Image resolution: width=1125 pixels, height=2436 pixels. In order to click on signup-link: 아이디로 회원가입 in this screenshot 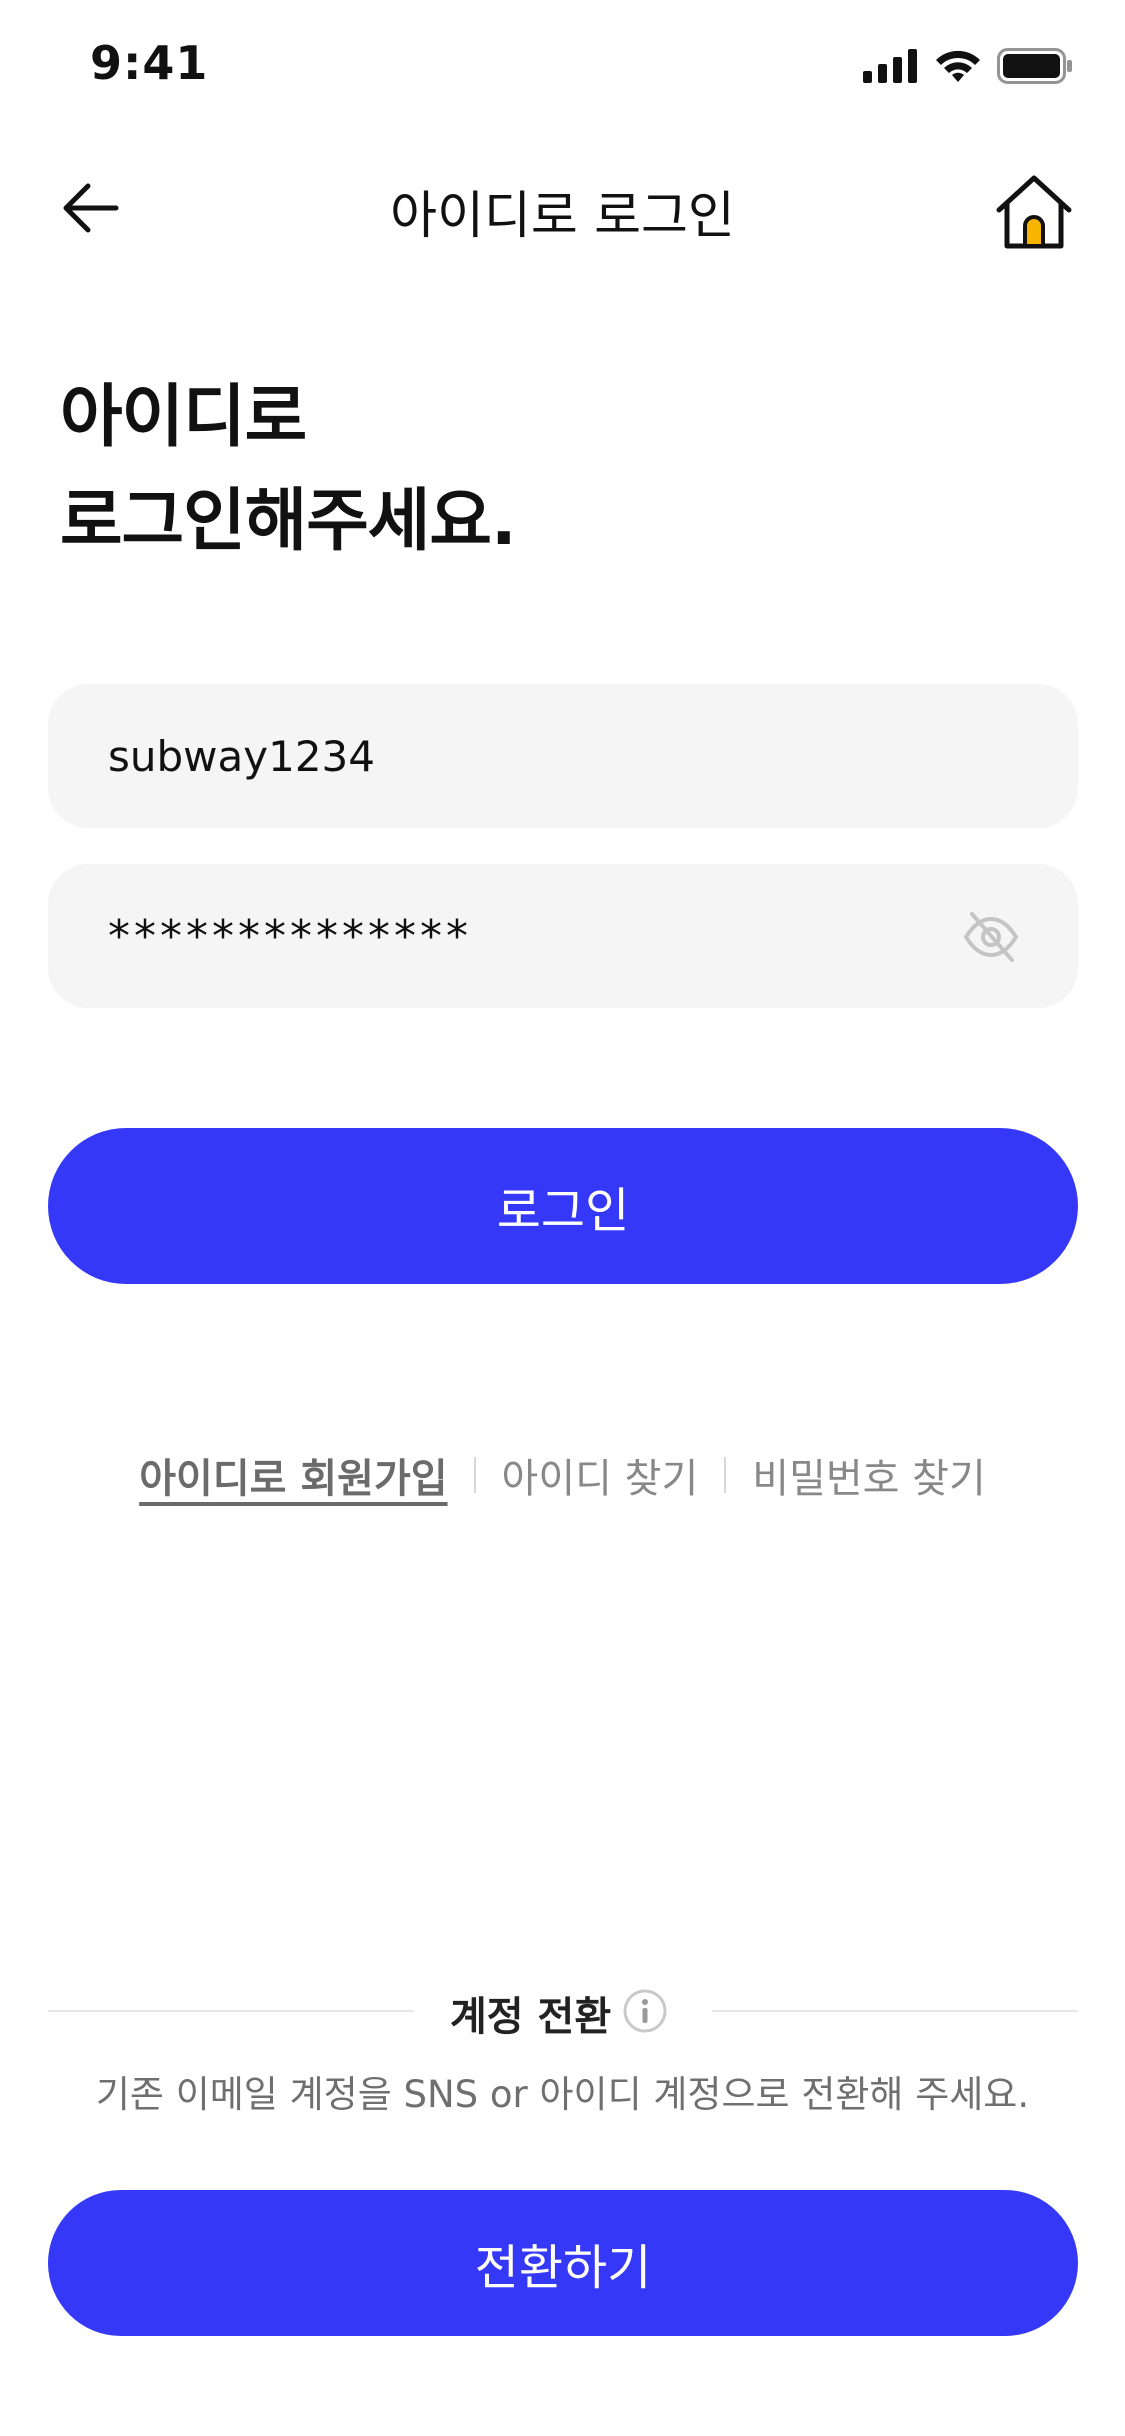, I will do `click(293, 1475)`.